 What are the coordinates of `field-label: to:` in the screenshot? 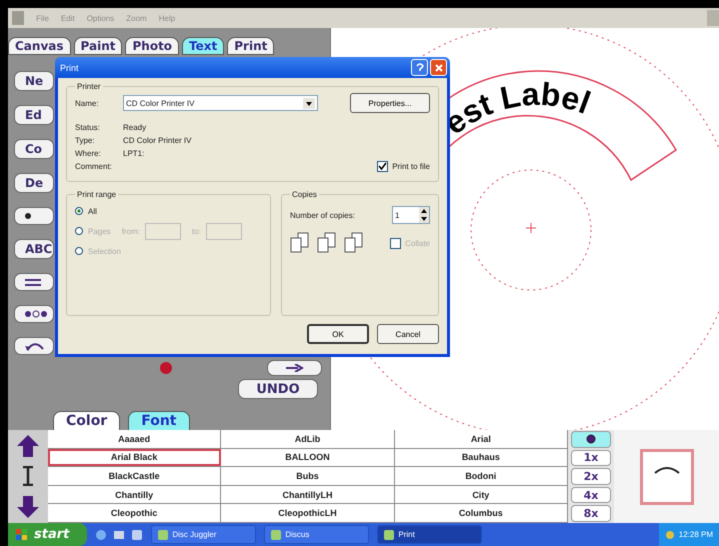 It's located at (196, 231).